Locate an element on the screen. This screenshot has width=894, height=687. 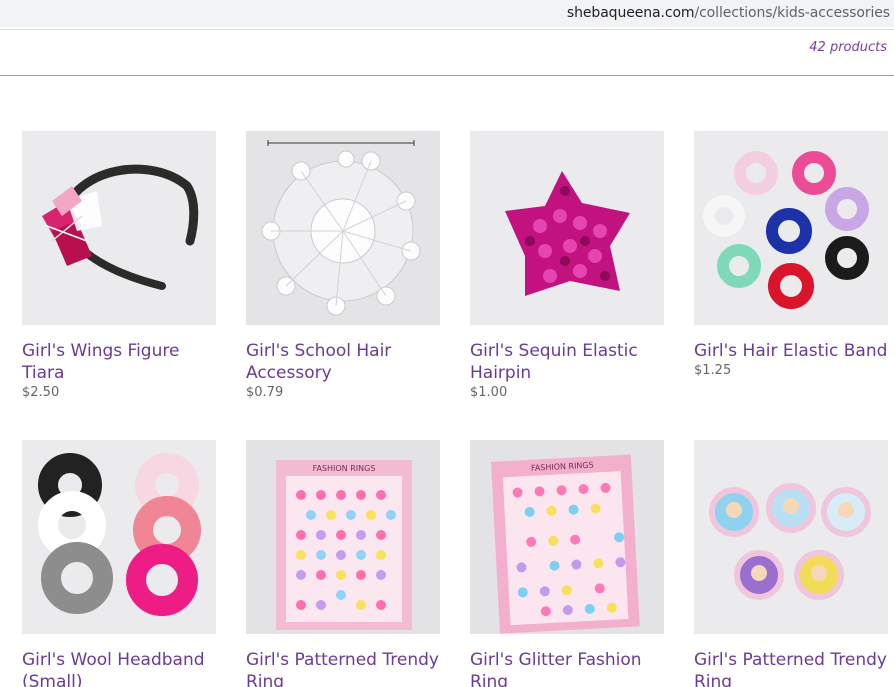
product-card: Girl's Hair Elastic Band $1.25 is located at coordinates (791, 254).